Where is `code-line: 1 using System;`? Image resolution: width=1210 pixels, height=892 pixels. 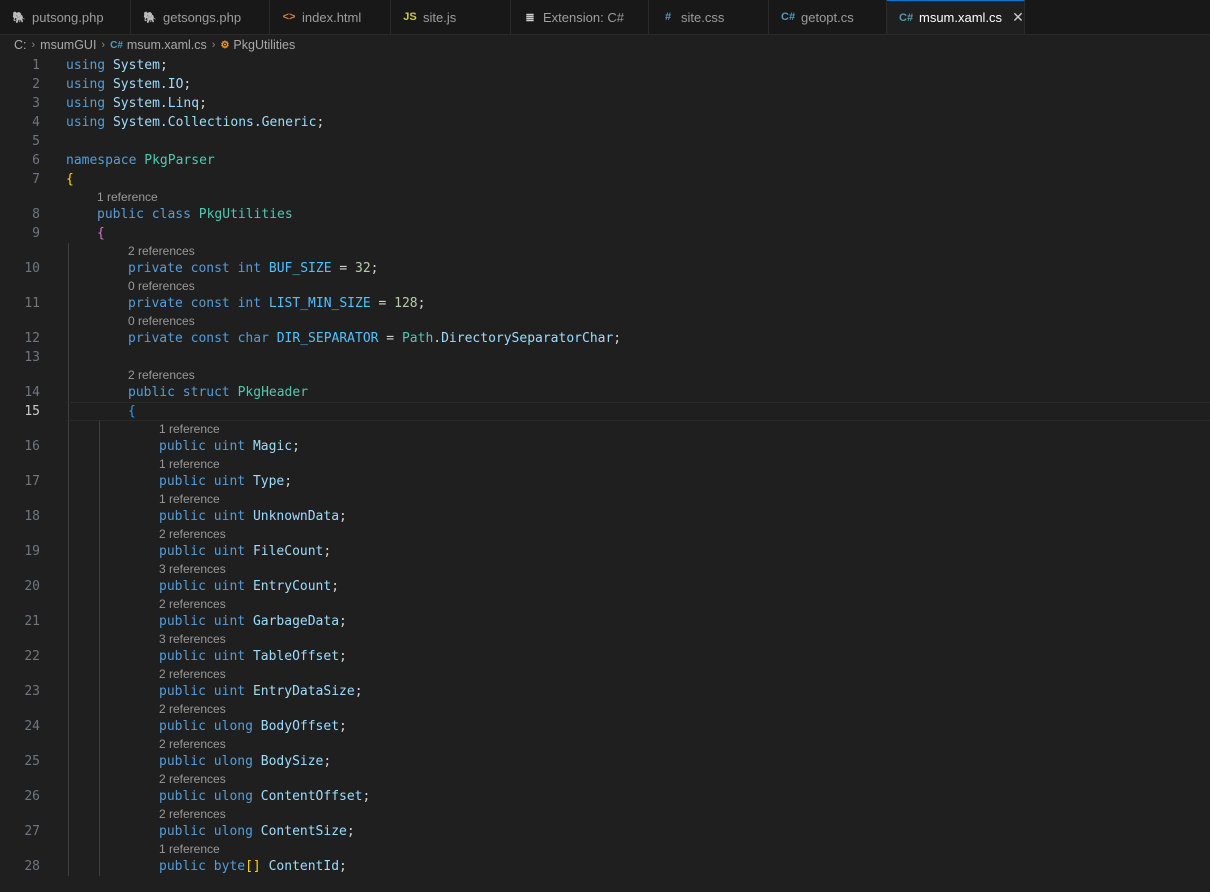
code-line: 1 using System; is located at coordinates (605, 65).